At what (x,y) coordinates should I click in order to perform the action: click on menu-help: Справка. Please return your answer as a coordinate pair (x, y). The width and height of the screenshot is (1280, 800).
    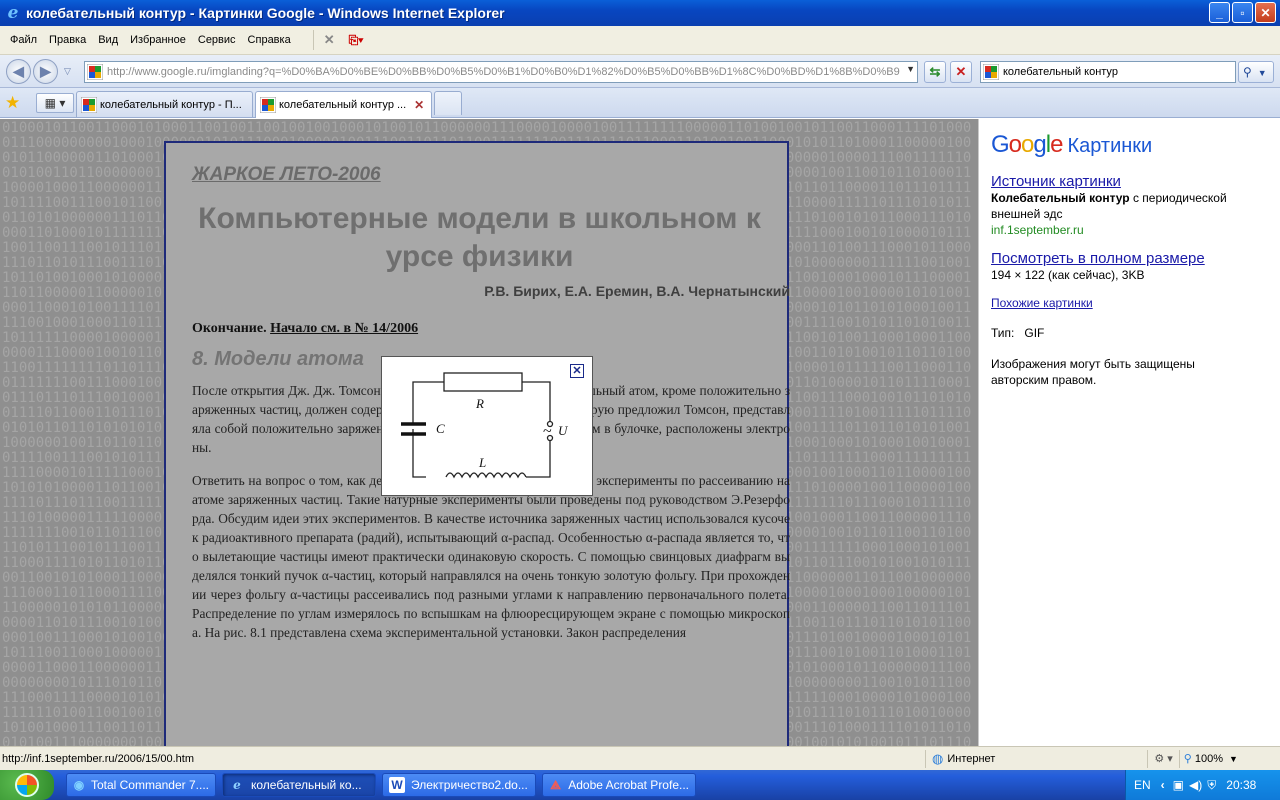
    Looking at the image, I should click on (269, 40).